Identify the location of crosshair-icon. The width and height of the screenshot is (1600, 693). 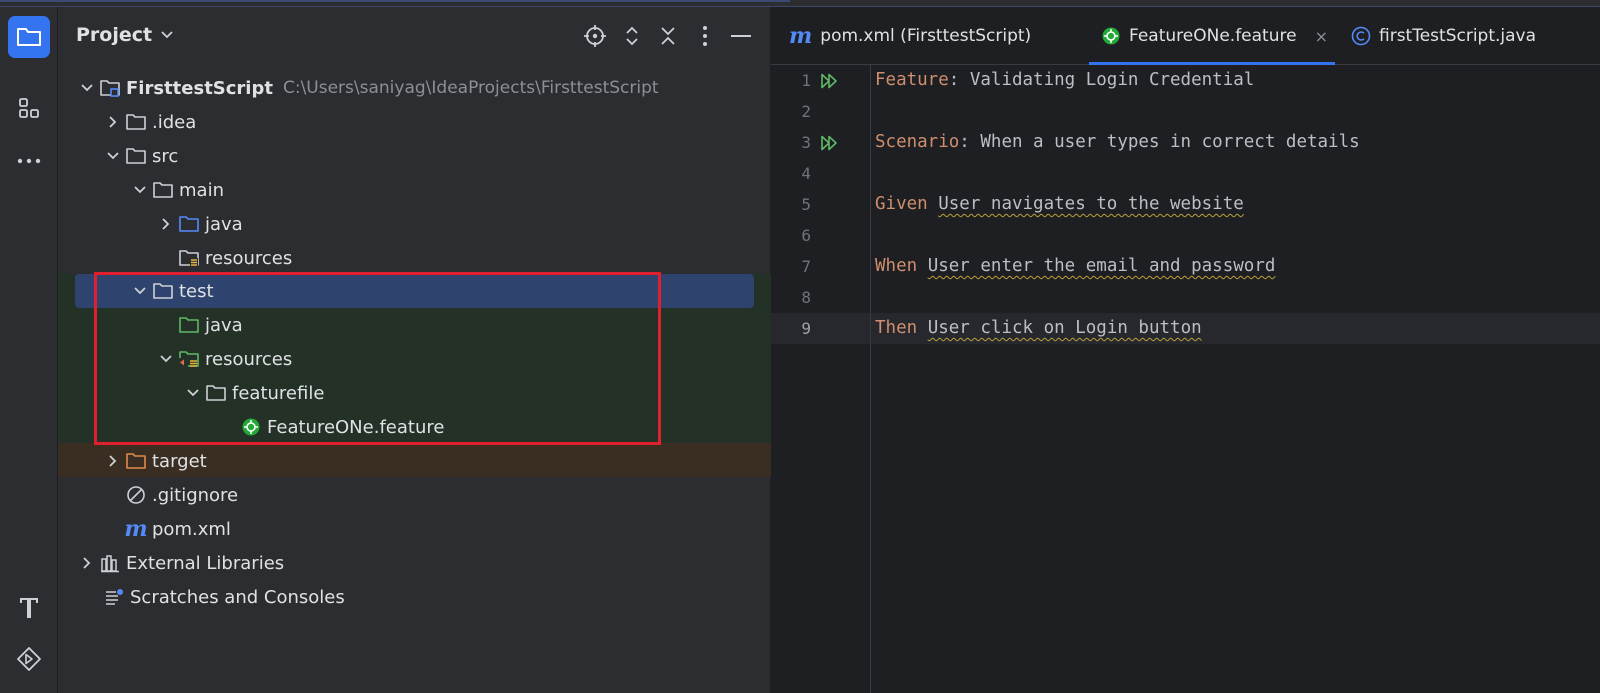
(595, 36).